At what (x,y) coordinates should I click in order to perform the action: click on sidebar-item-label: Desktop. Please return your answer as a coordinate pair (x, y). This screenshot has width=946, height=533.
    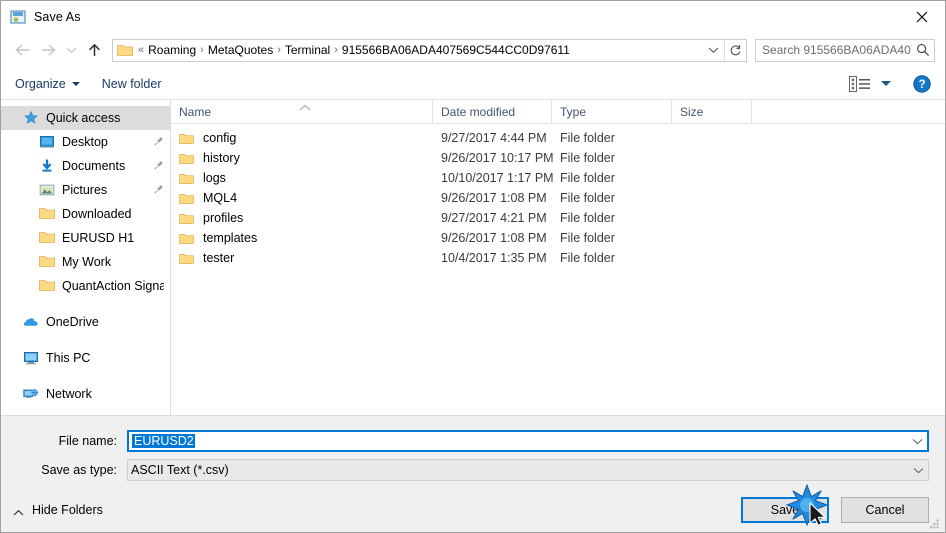
    Looking at the image, I should click on (85, 142).